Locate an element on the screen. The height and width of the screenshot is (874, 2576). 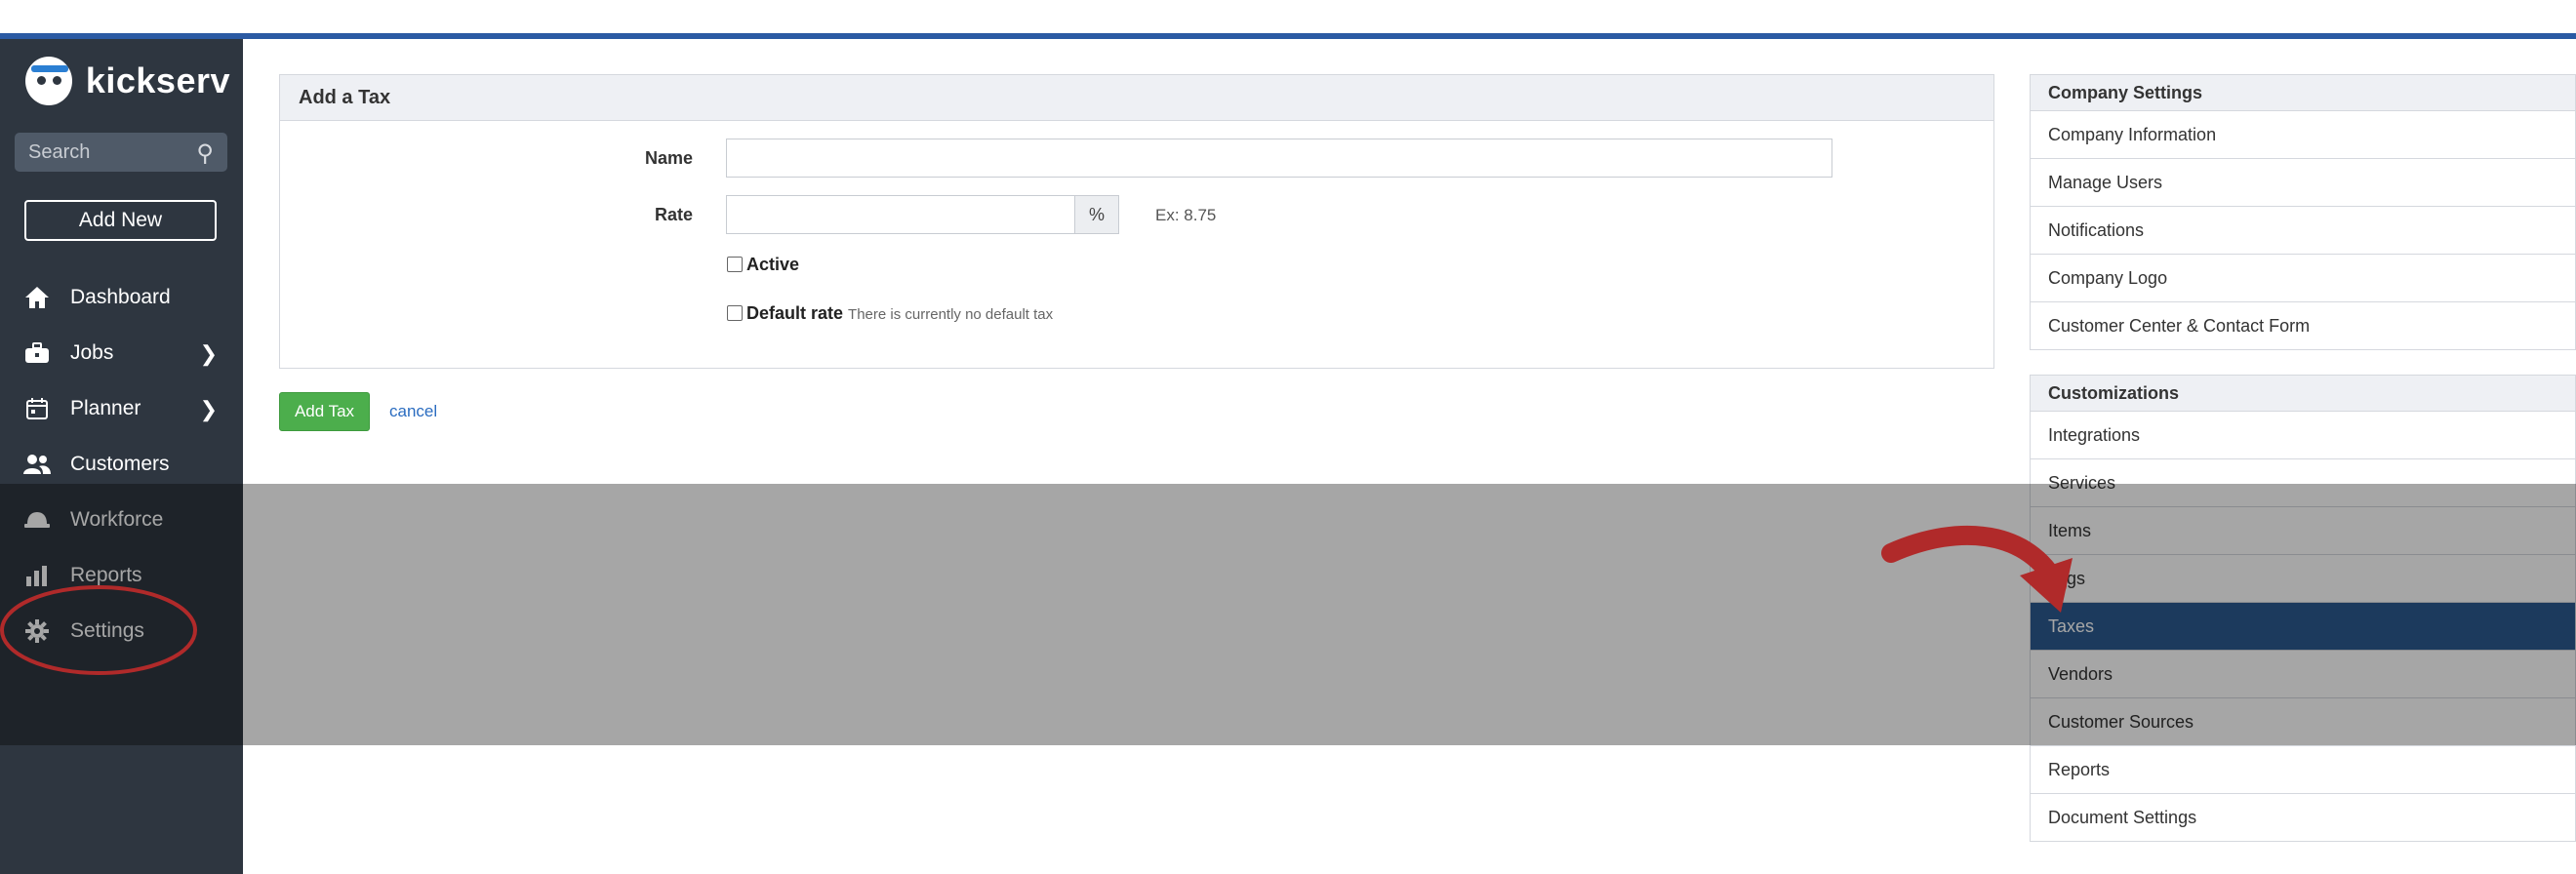
sidebar-item-label: Jobs is located at coordinates (92, 353).